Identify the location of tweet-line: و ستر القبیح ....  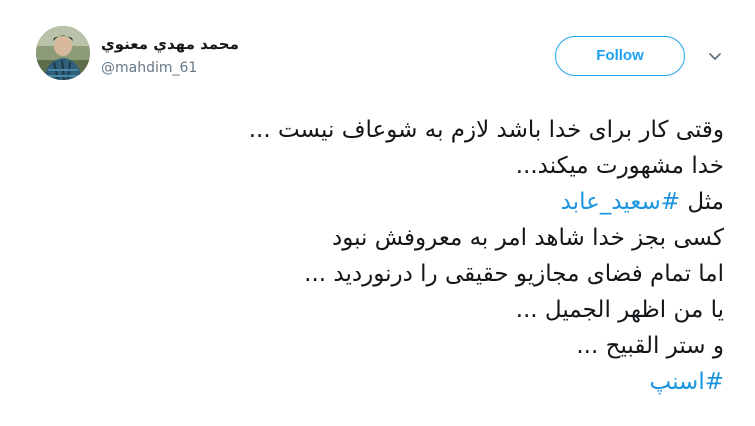
(650, 346).